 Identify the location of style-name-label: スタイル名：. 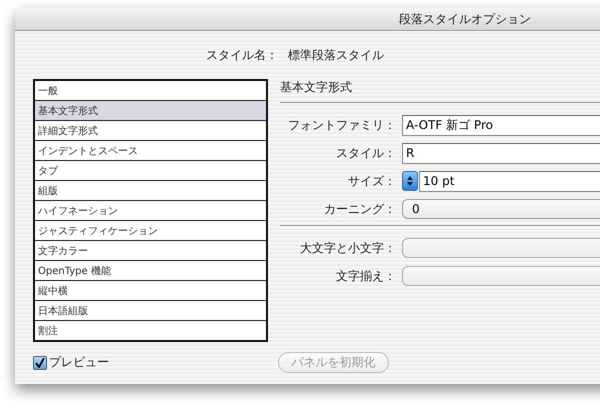
(241, 55).